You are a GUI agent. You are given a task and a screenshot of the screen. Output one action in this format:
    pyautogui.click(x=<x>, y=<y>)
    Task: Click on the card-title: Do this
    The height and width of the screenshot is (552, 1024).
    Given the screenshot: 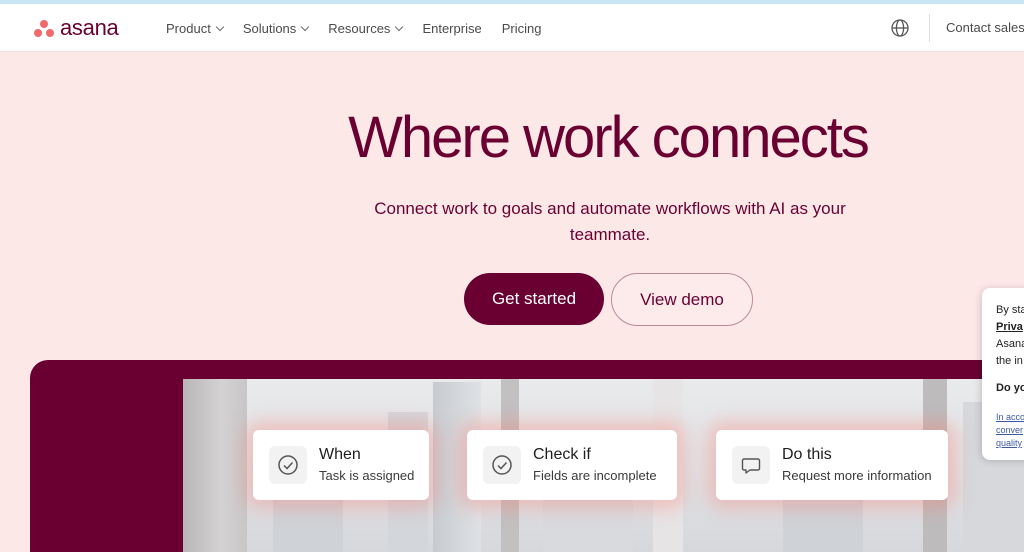 What is the action you would take?
    pyautogui.click(x=807, y=454)
    